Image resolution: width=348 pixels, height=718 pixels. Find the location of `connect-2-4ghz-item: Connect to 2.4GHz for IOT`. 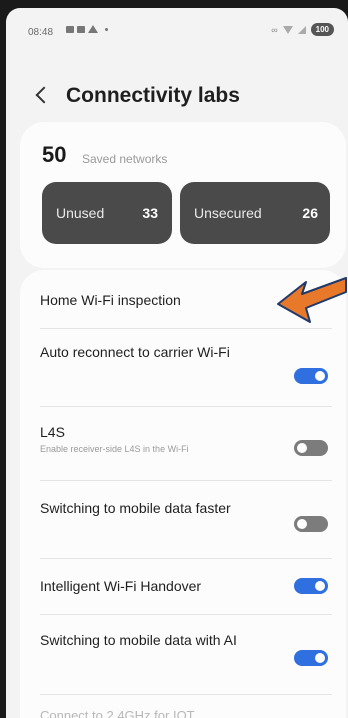

connect-2-4ghz-item: Connect to 2.4GHz for IOT is located at coordinates (185, 713).